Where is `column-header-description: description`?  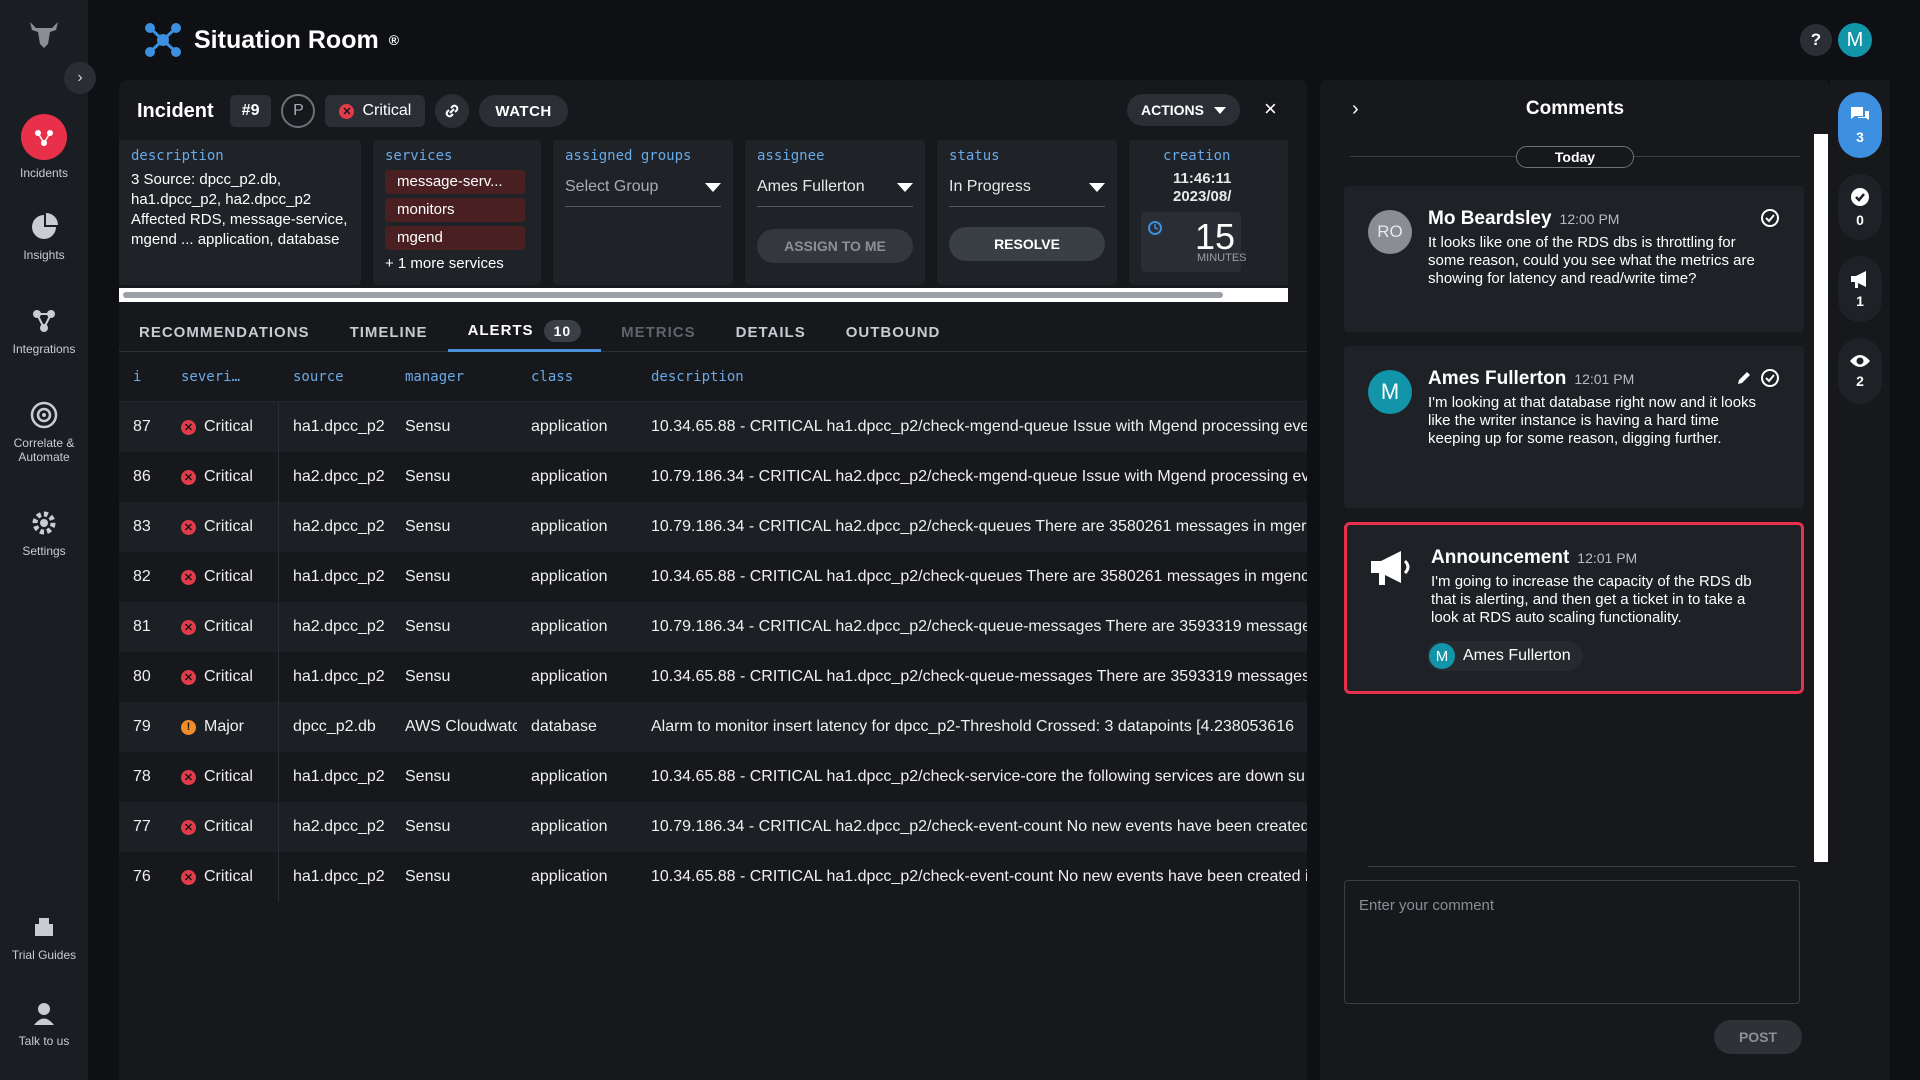
column-header-description: description is located at coordinates (972, 377).